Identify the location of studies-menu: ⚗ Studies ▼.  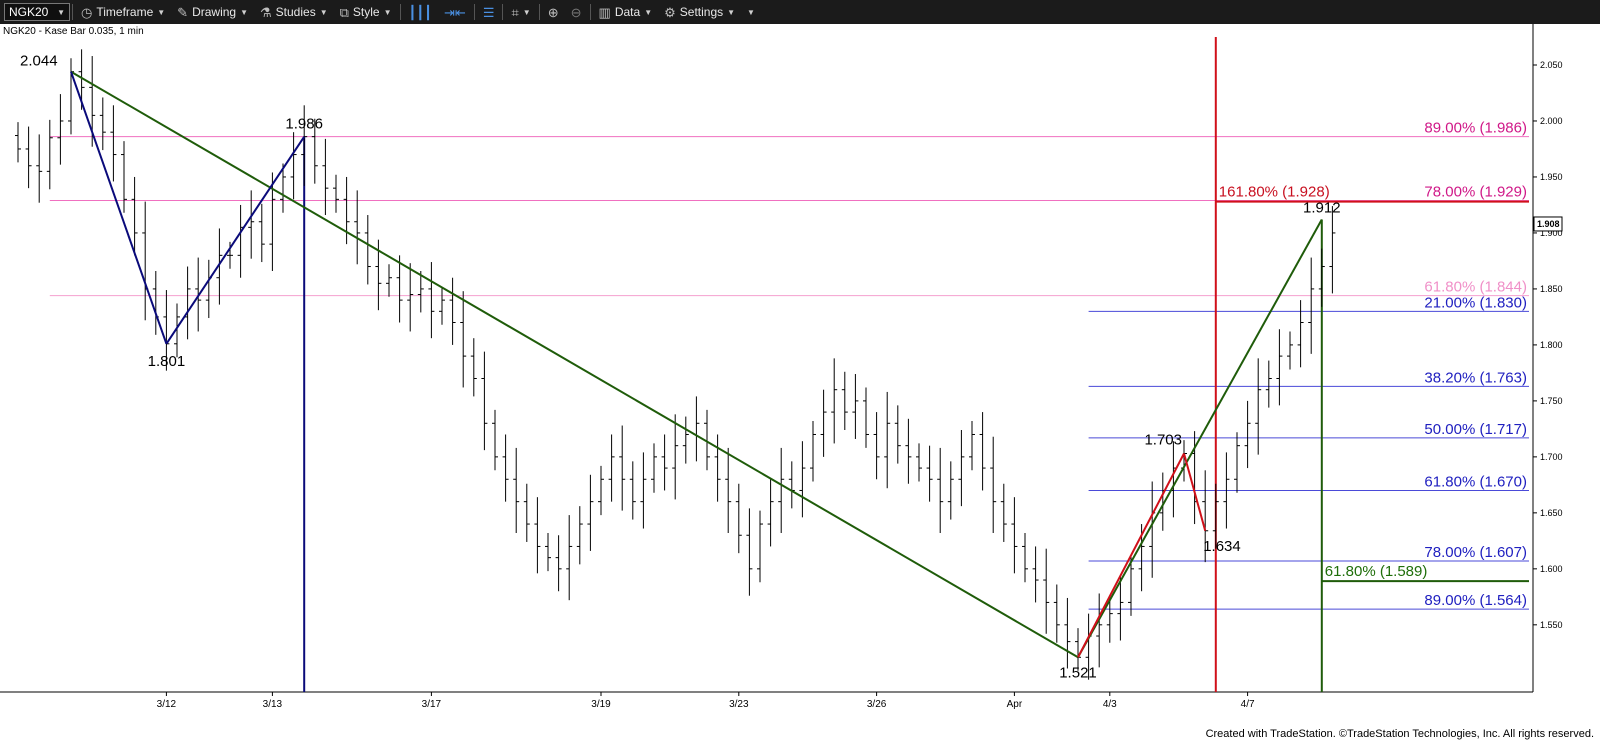
(294, 12).